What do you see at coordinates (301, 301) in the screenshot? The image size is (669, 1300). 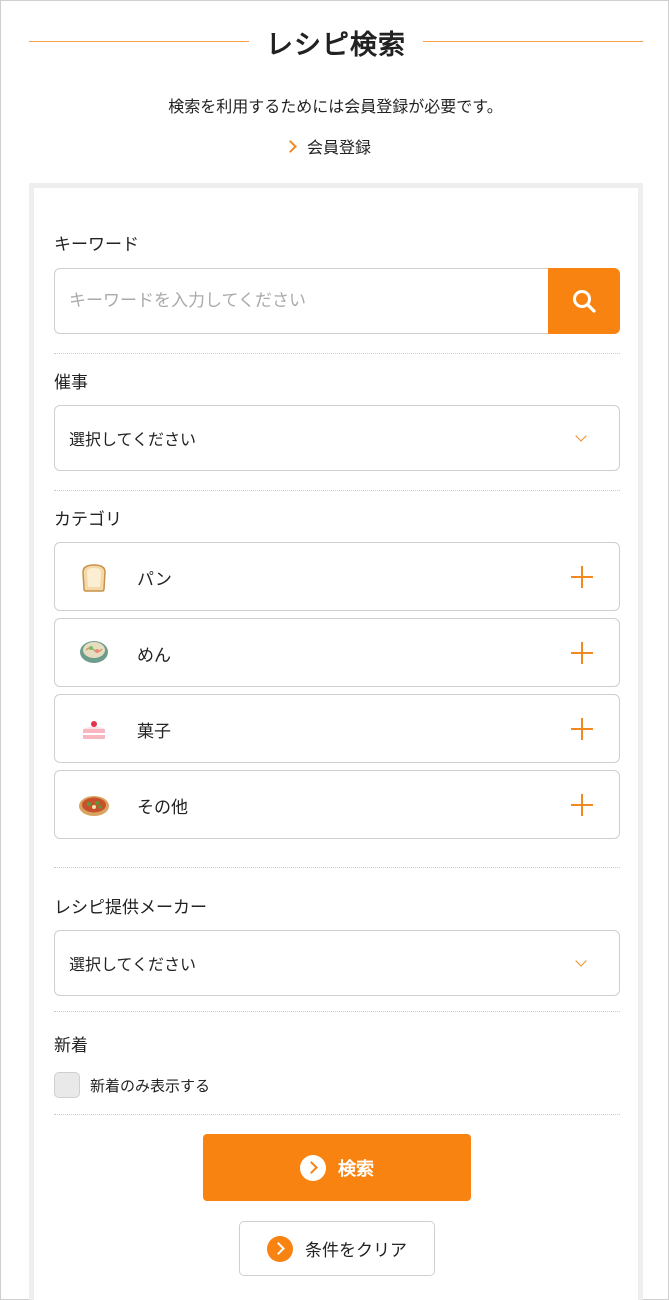 I see `keyword-input` at bounding box center [301, 301].